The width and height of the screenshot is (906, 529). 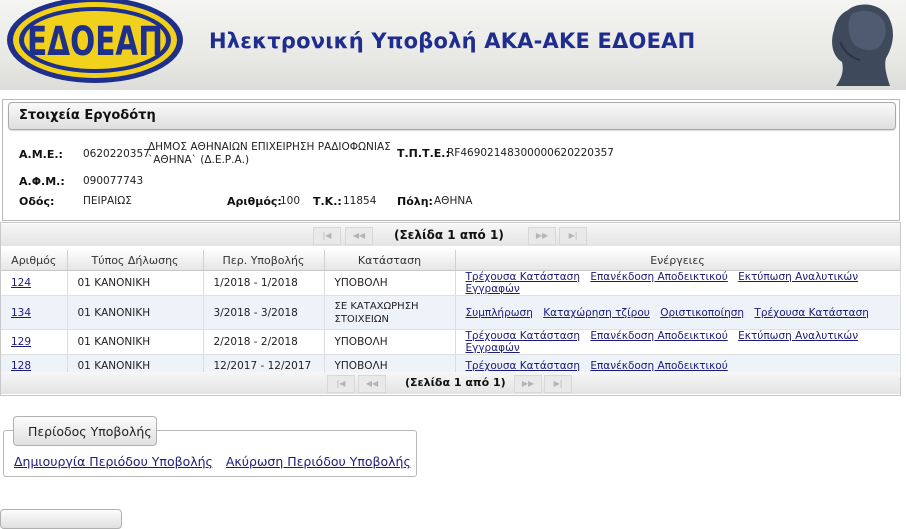 I want to click on employer-name-line1: ΔΗΜΟΣ ΑΘΗΝΑΙΩΝ ΕΠΙΧΕΙΡΗΣΗ ΡΑΔΙΟΦΩΝΙΑΣ, so click(x=269, y=147).